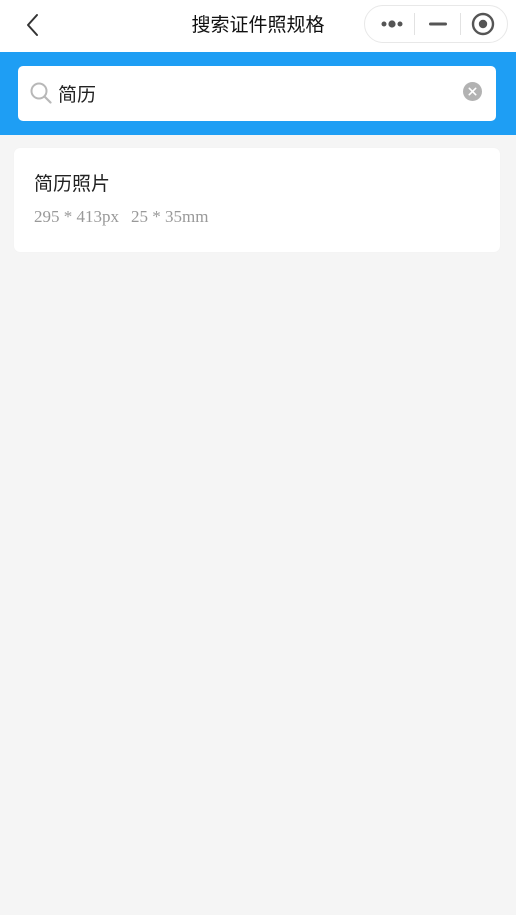  What do you see at coordinates (484, 29) in the screenshot?
I see `target-circle-icon` at bounding box center [484, 29].